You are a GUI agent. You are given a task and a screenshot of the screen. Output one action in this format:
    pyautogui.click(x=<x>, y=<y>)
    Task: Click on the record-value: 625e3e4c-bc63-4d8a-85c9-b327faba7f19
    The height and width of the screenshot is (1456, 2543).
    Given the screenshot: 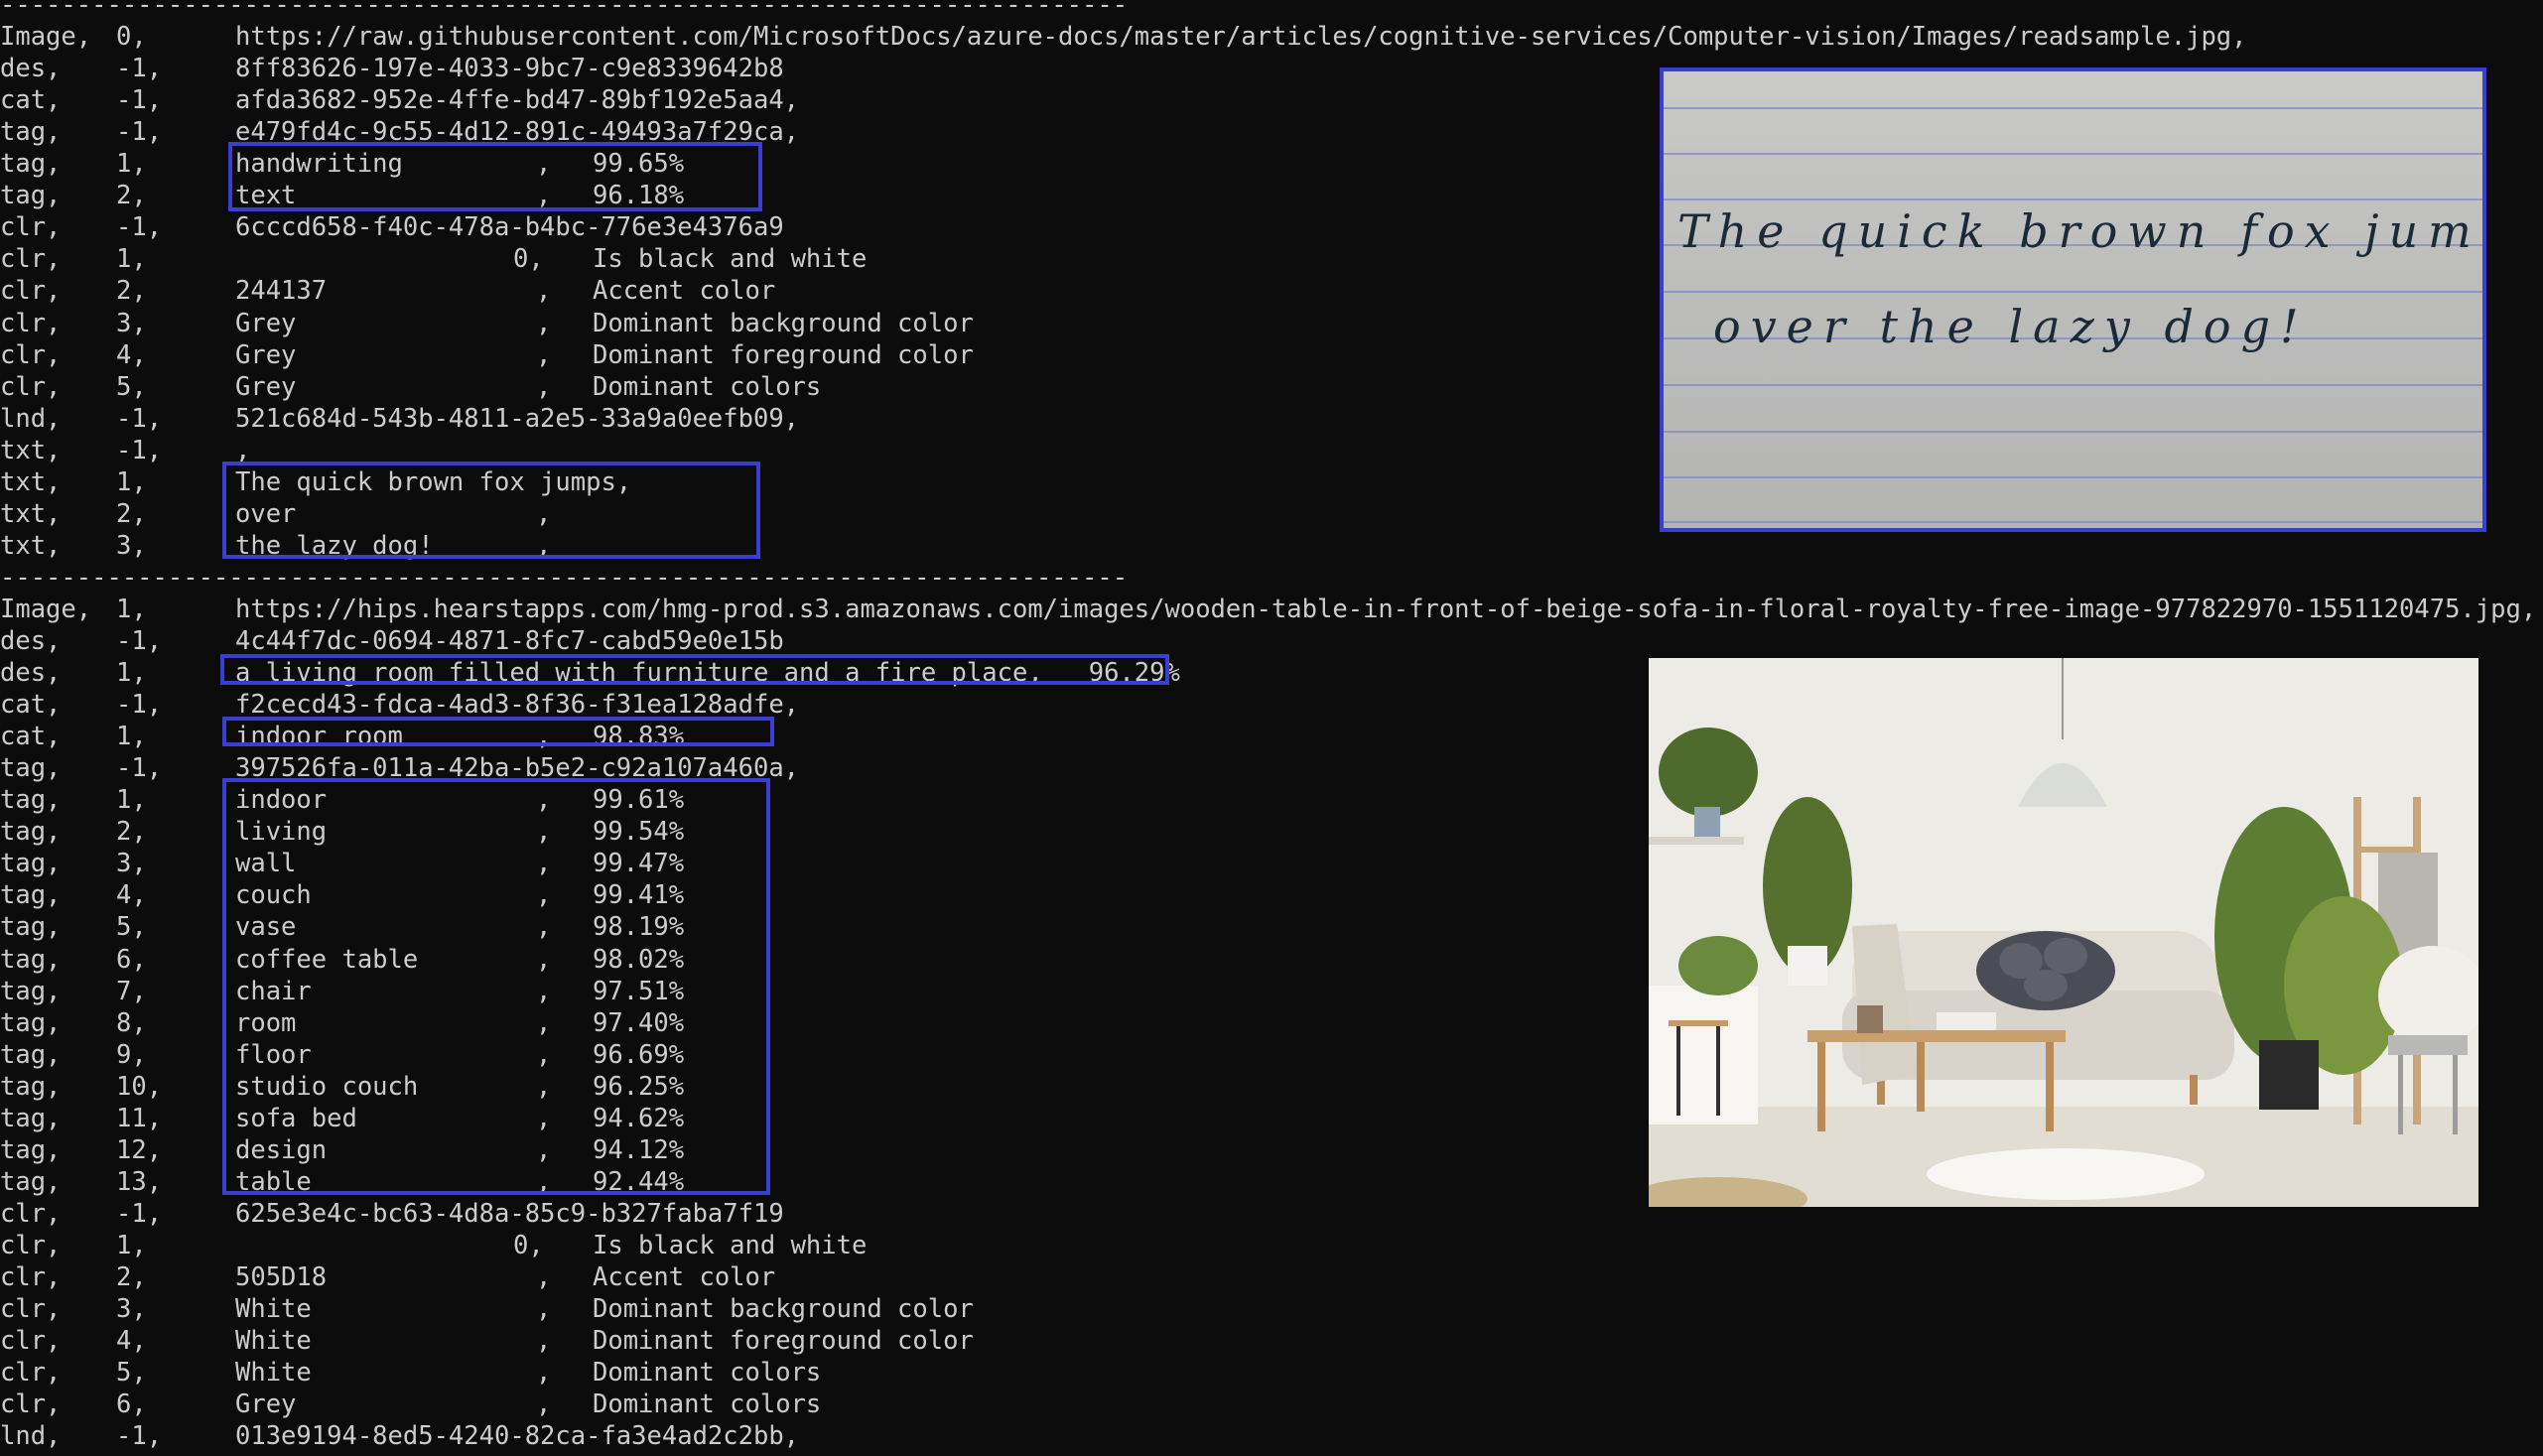 What is the action you would take?
    pyautogui.click(x=510, y=1213)
    